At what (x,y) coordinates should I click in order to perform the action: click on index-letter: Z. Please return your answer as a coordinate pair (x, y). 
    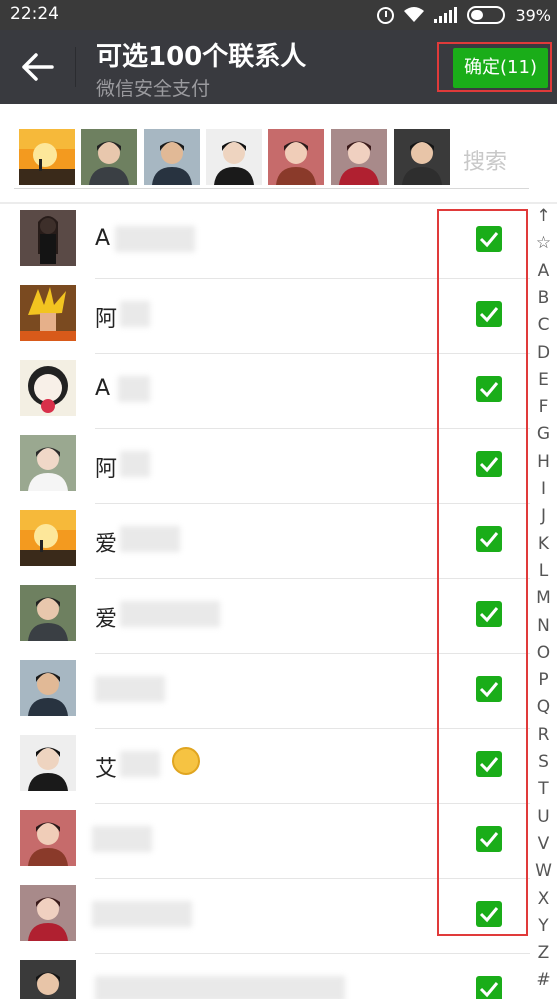
    Looking at the image, I should click on (543, 953).